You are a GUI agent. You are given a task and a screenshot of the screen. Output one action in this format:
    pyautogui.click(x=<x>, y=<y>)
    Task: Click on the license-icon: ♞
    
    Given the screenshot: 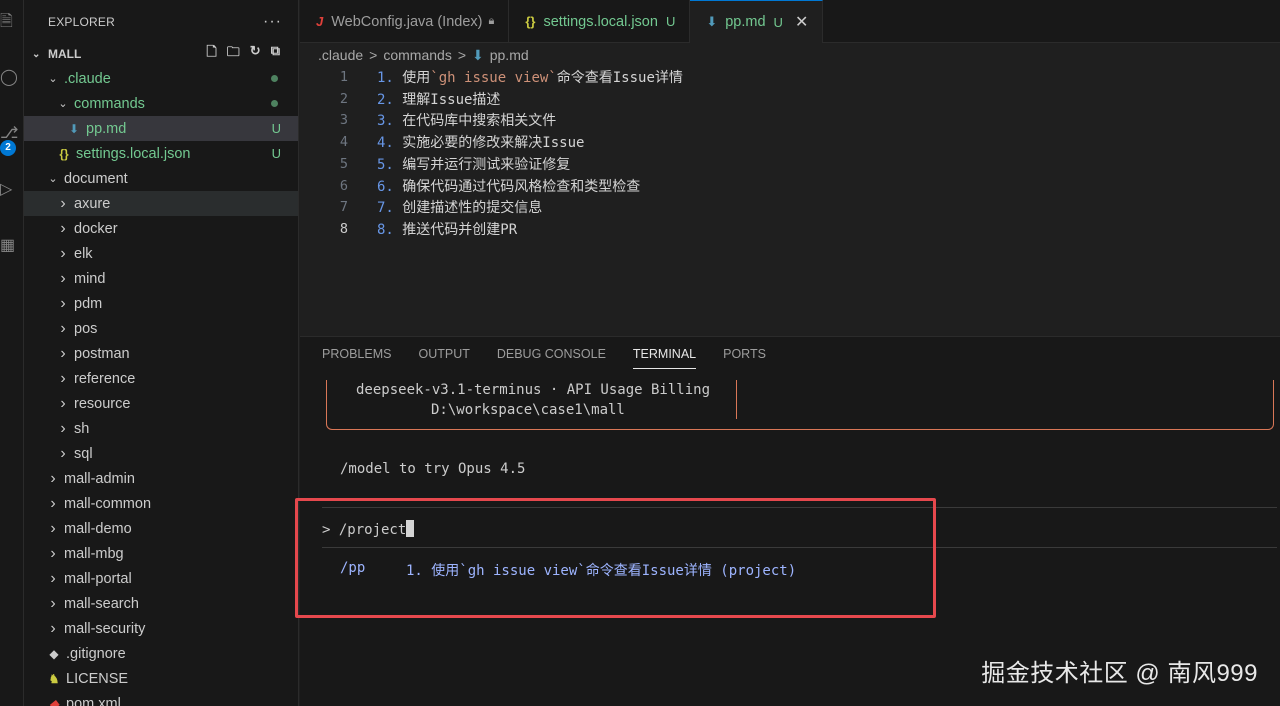 What is the action you would take?
    pyautogui.click(x=54, y=678)
    